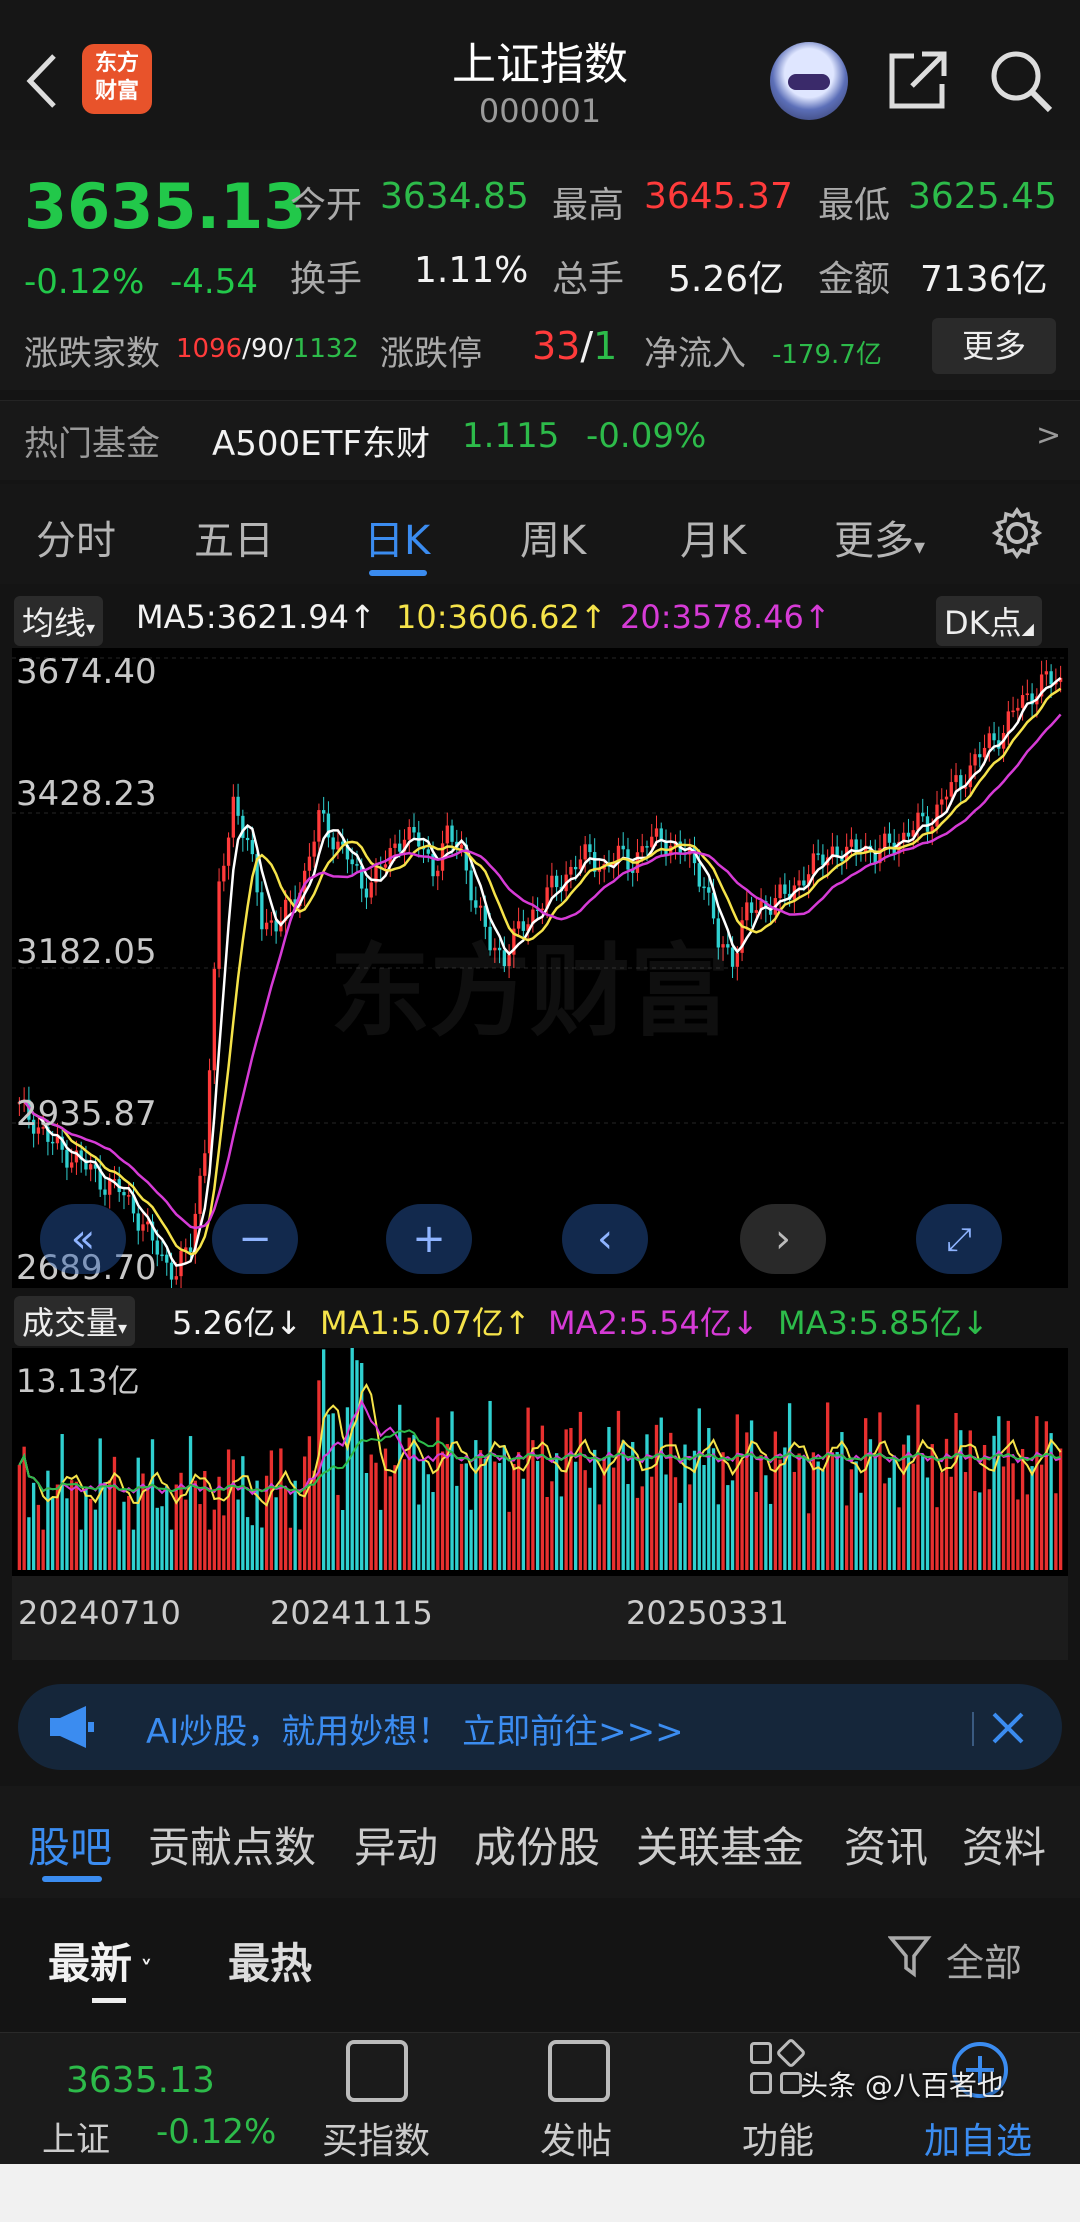  Describe the element at coordinates (720, 1844) in the screenshot. I see `tab-related-funds: 关联基金` at that location.